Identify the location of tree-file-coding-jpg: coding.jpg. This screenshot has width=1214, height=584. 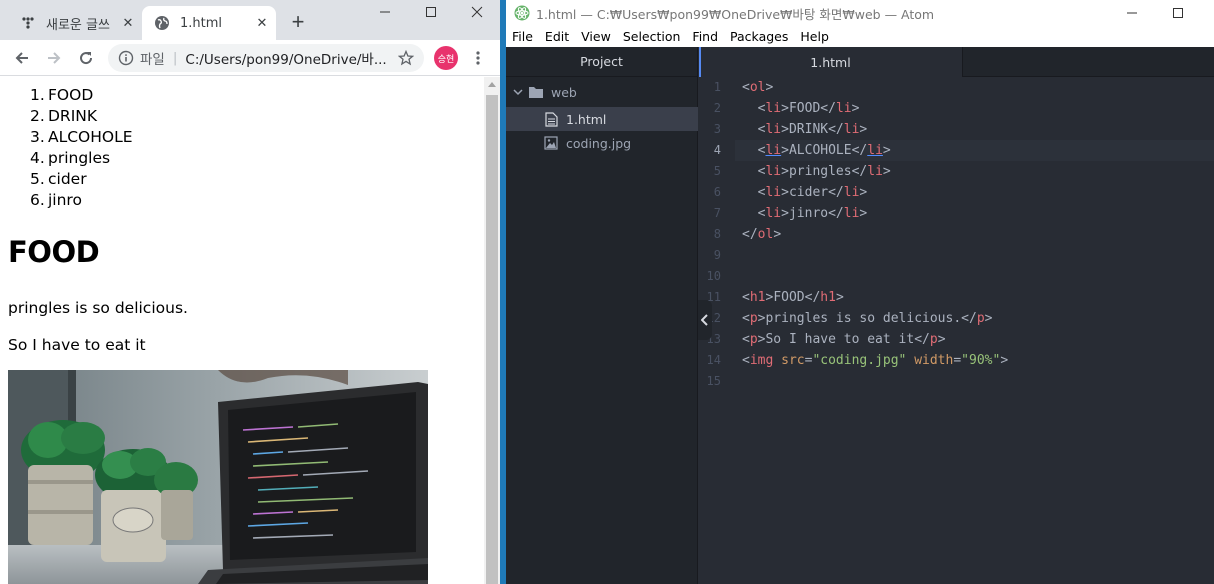
(602, 143).